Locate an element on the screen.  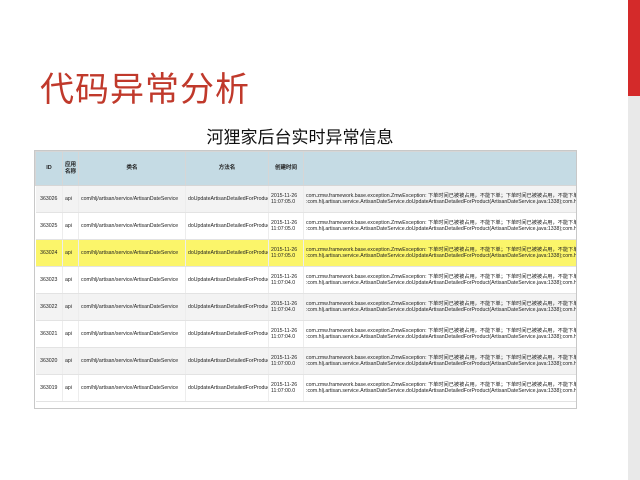
cell-id: 363023 is located at coordinates (49, 280).